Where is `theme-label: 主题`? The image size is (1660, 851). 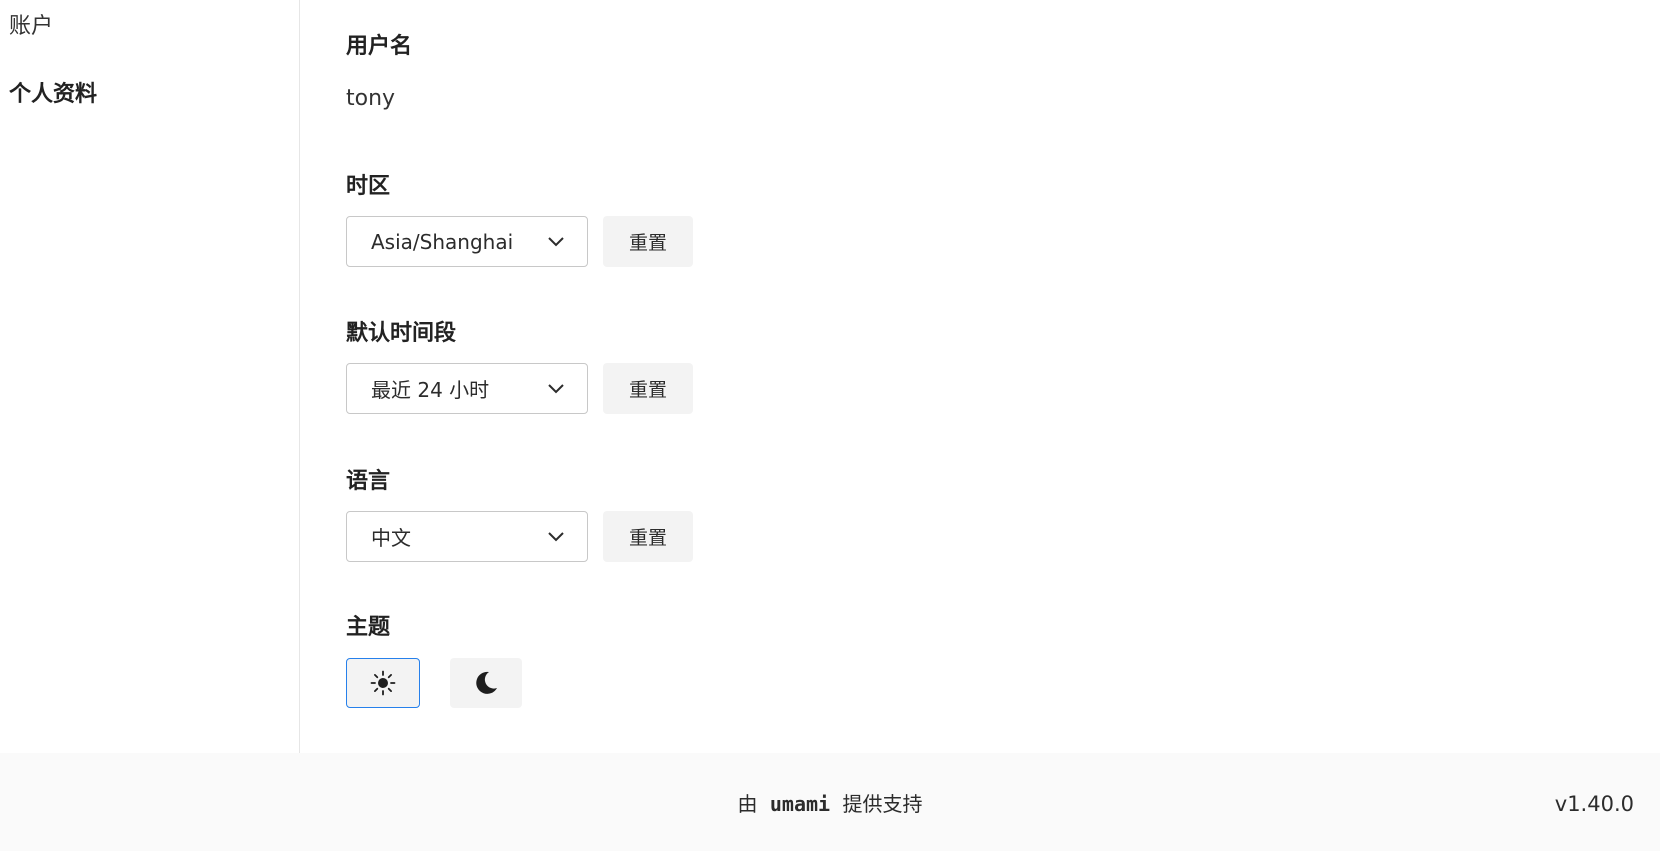
theme-label: 主题 is located at coordinates (368, 627).